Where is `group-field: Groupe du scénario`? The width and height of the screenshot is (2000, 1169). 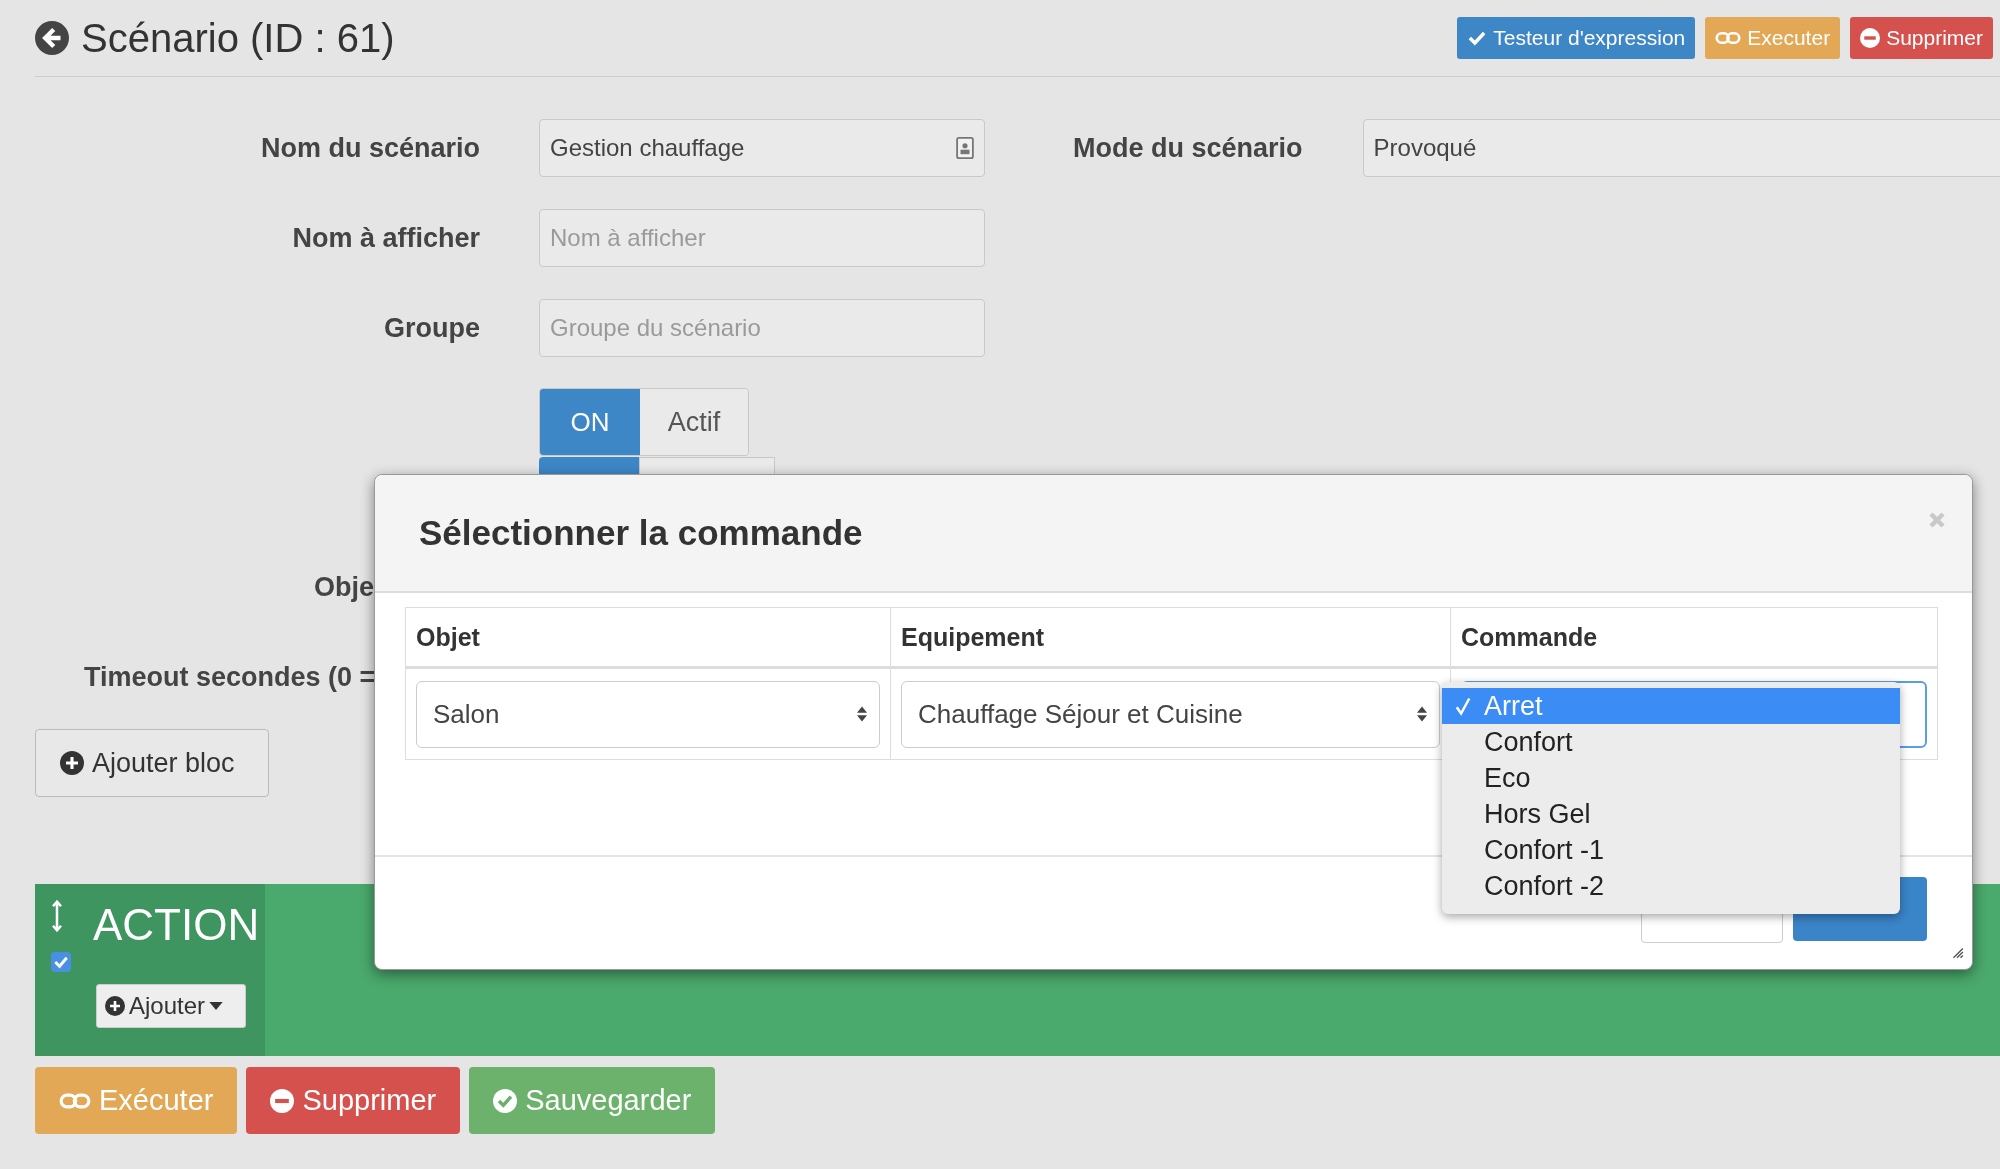
group-field: Groupe du scénario is located at coordinates (762, 328).